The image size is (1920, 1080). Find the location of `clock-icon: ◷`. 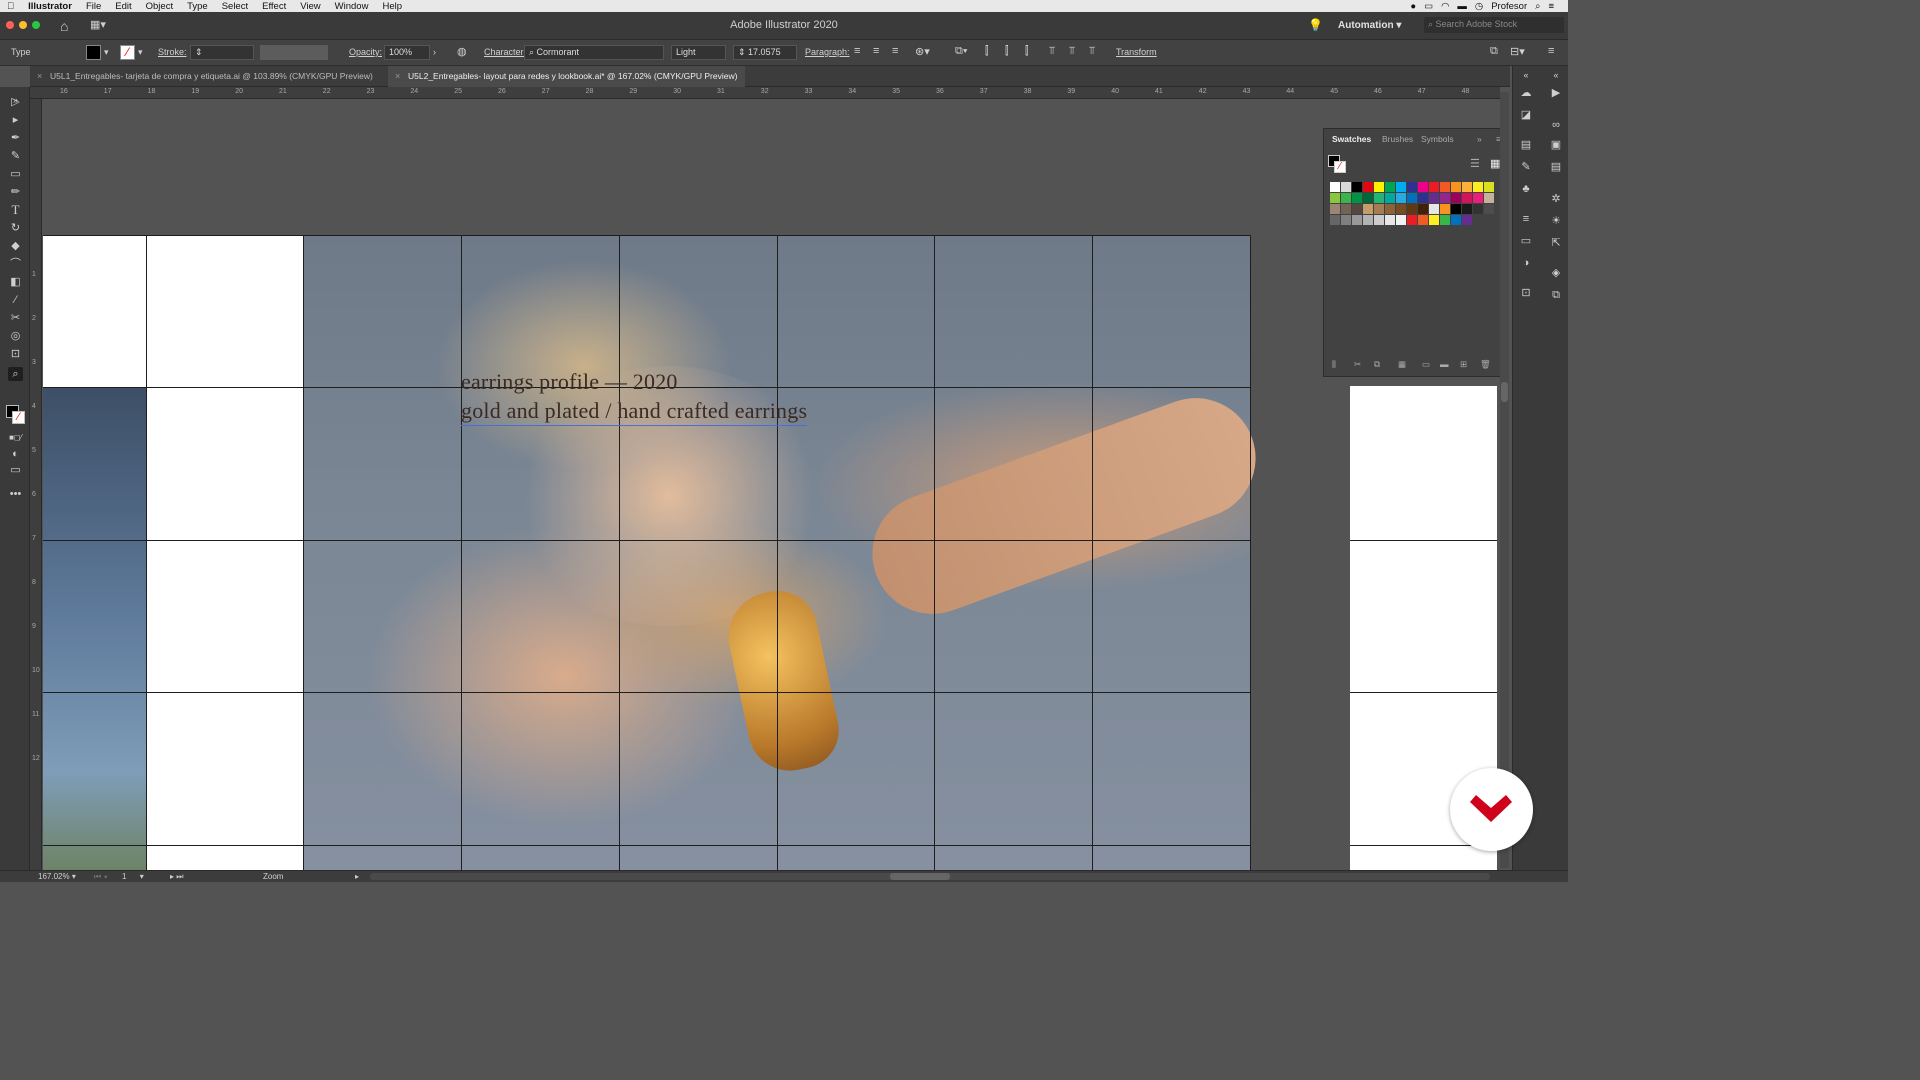

clock-icon: ◷ is located at coordinates (1479, 6).